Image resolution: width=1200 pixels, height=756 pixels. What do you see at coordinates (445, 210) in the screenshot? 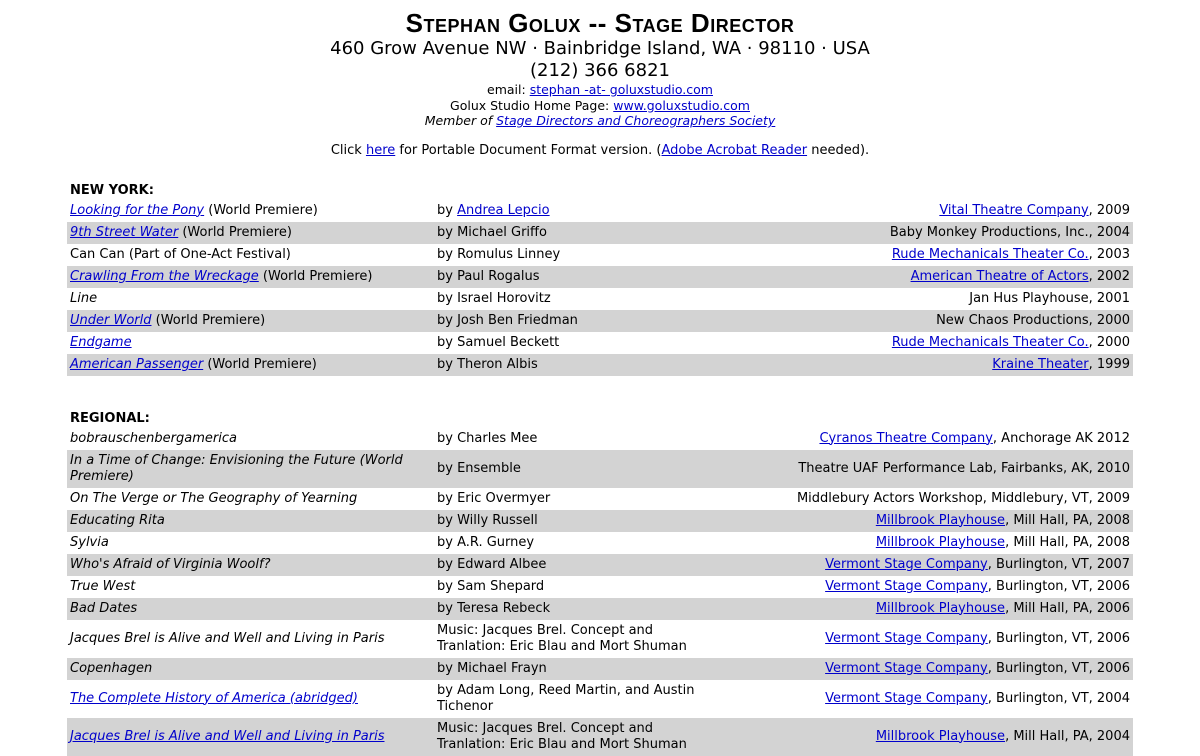
I see `author-text: by` at bounding box center [445, 210].